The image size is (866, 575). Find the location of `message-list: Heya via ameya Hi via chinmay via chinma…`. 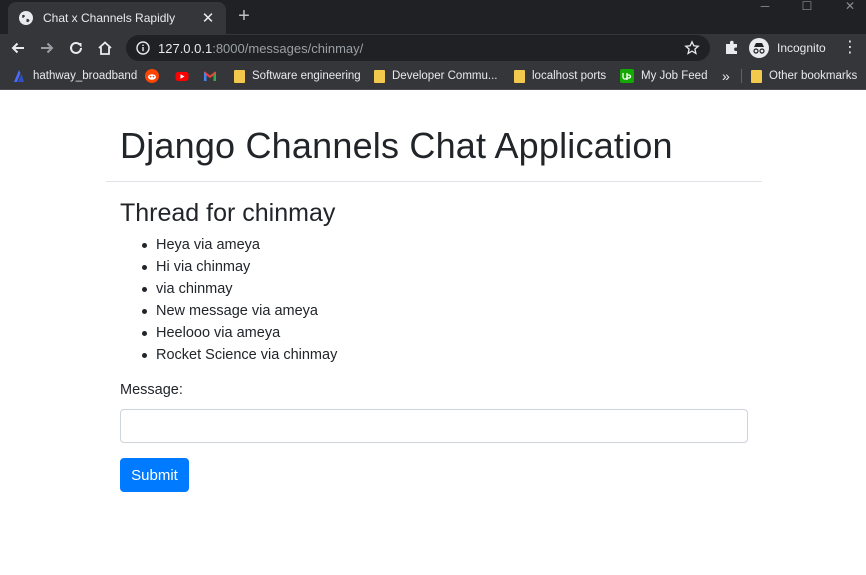

message-list: Heya via ameya Hi via chinmay via chinma… is located at coordinates (239, 301).